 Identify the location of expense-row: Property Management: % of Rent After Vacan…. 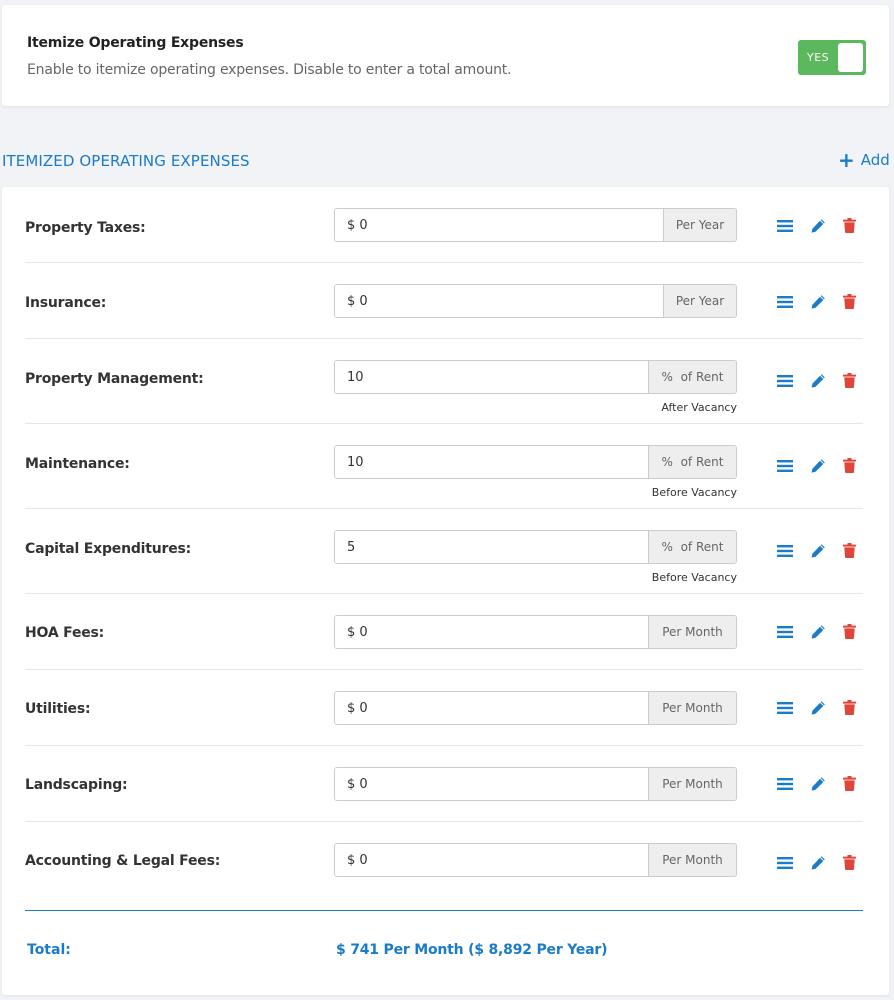
(444, 381).